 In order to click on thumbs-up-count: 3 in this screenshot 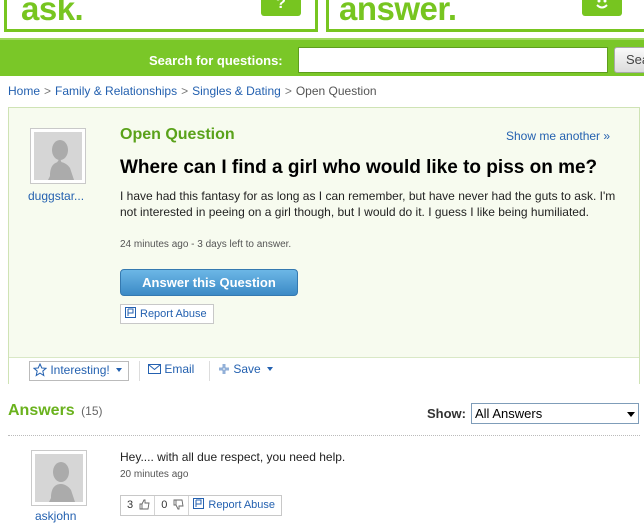, I will do `click(130, 505)`.